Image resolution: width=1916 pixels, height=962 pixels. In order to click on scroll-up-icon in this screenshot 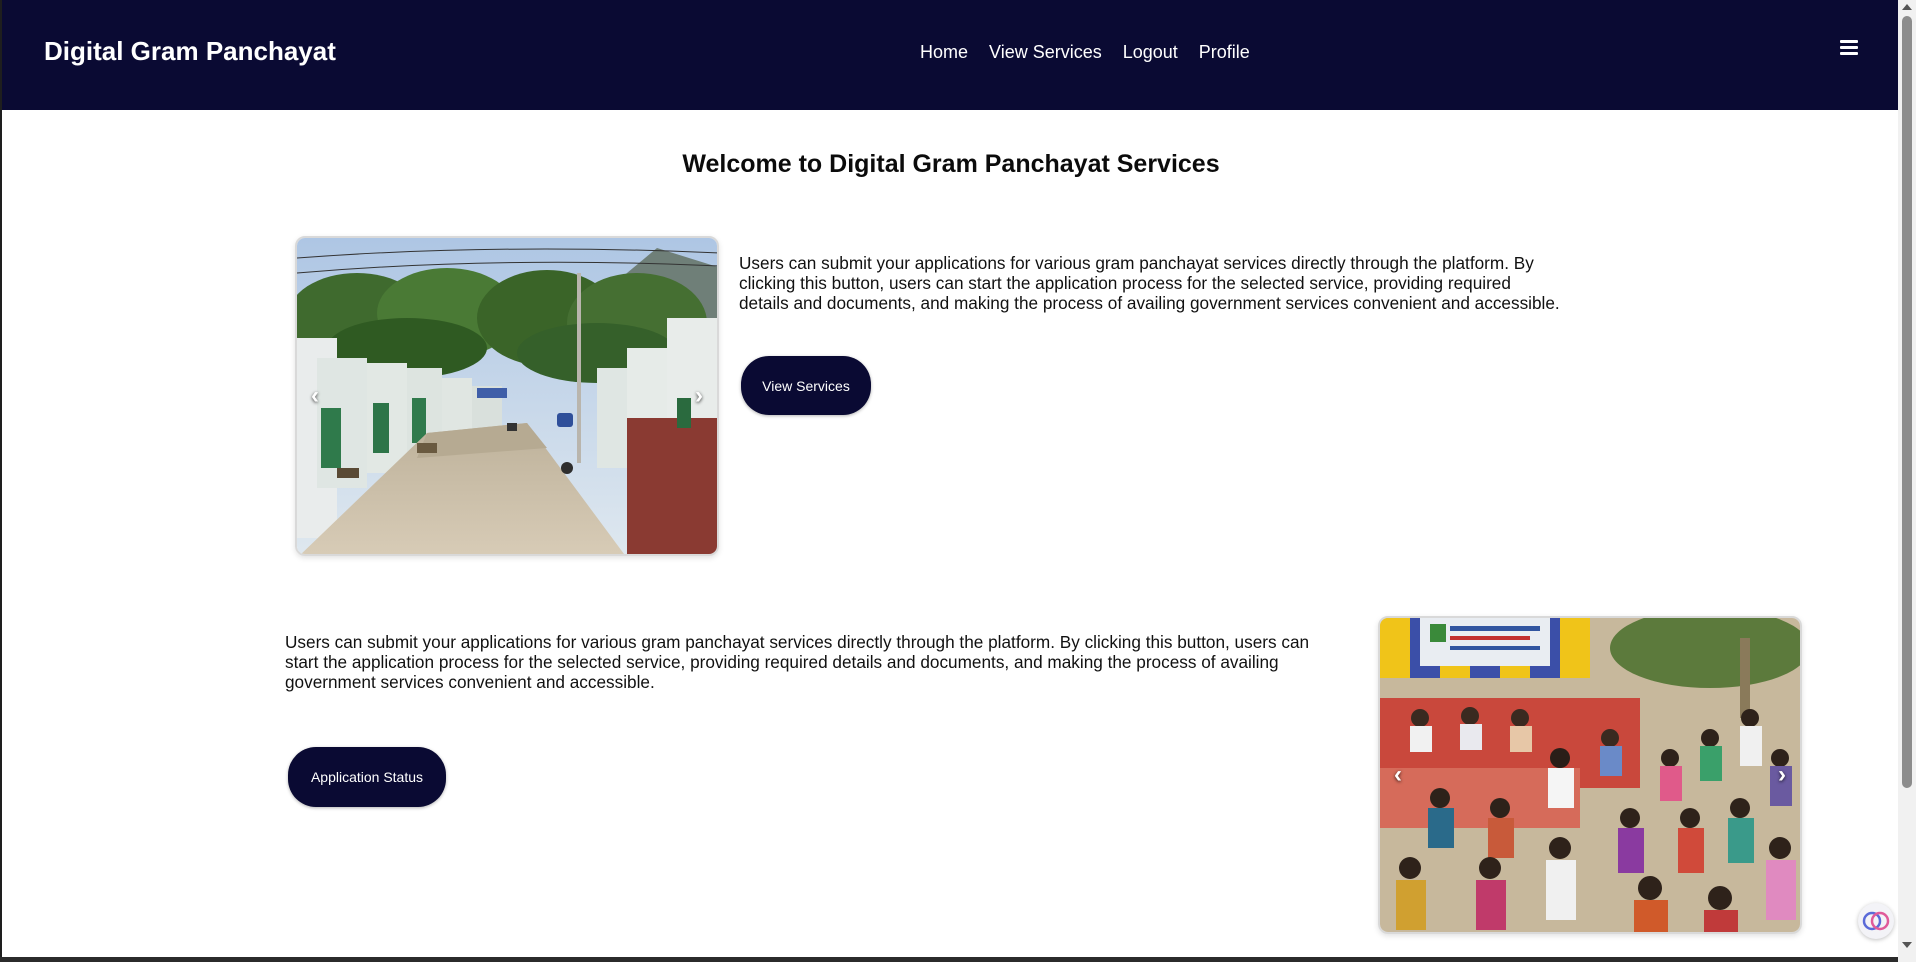, I will do `click(1907, 7)`.